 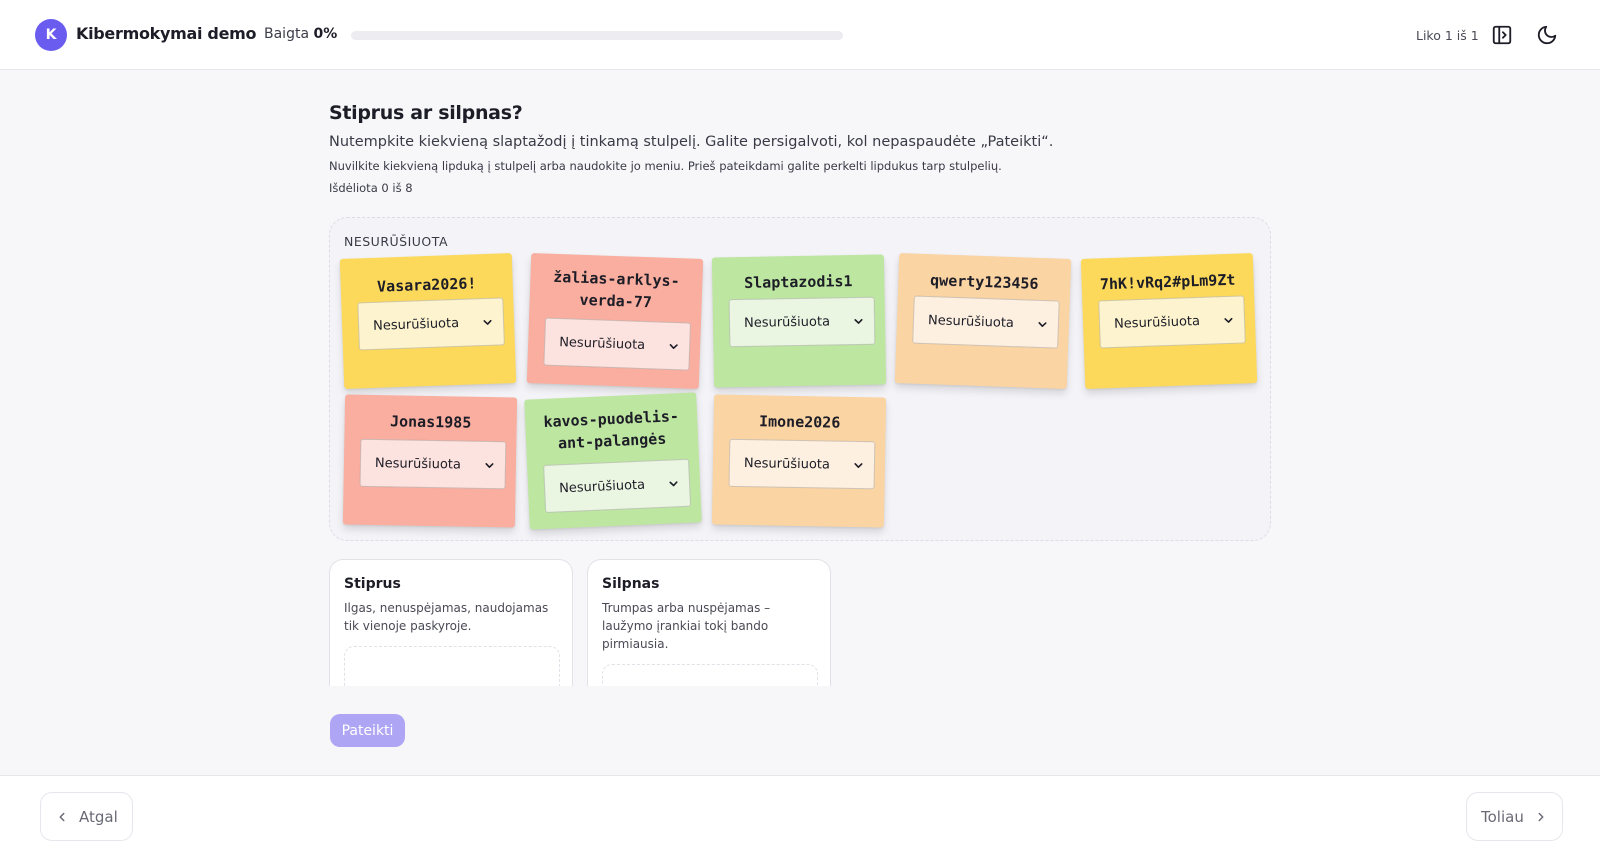 I want to click on chevron-right-icon, so click(x=1541, y=816).